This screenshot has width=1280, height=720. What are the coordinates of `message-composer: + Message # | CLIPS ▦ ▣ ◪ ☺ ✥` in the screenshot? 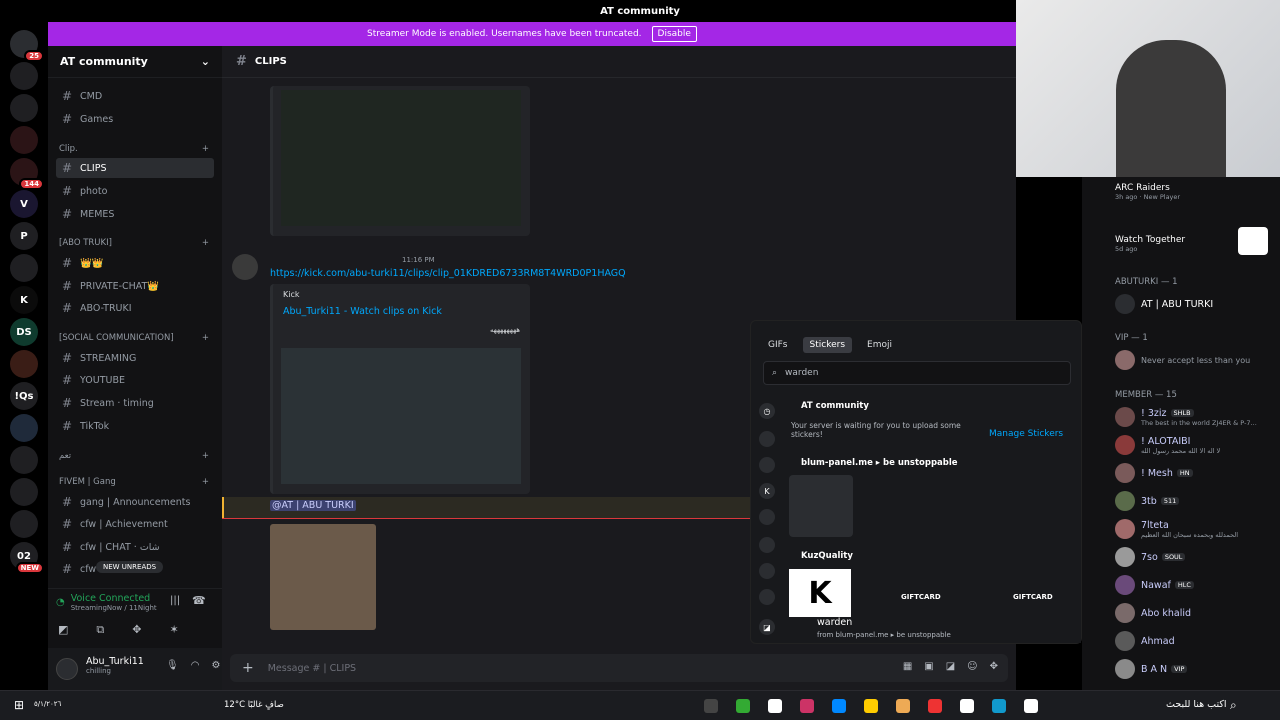 It's located at (619, 668).